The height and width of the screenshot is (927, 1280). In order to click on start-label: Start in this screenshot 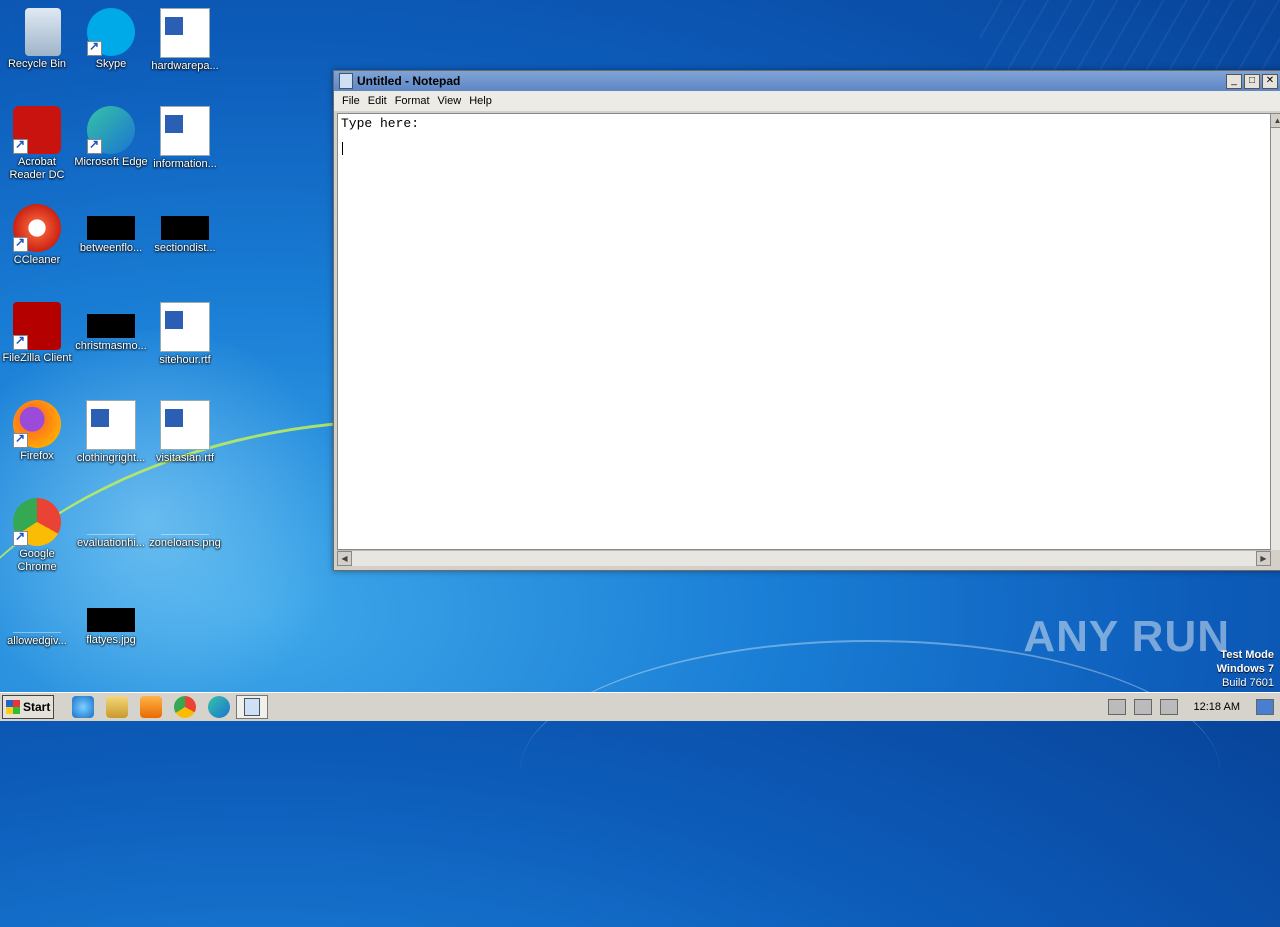, I will do `click(37, 707)`.